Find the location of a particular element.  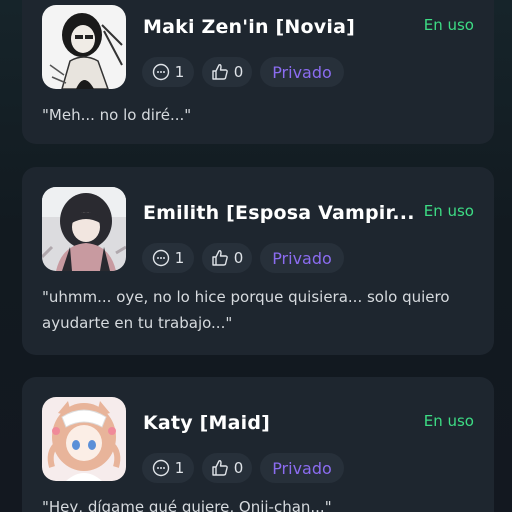

avatar-maki is located at coordinates (84, 47).